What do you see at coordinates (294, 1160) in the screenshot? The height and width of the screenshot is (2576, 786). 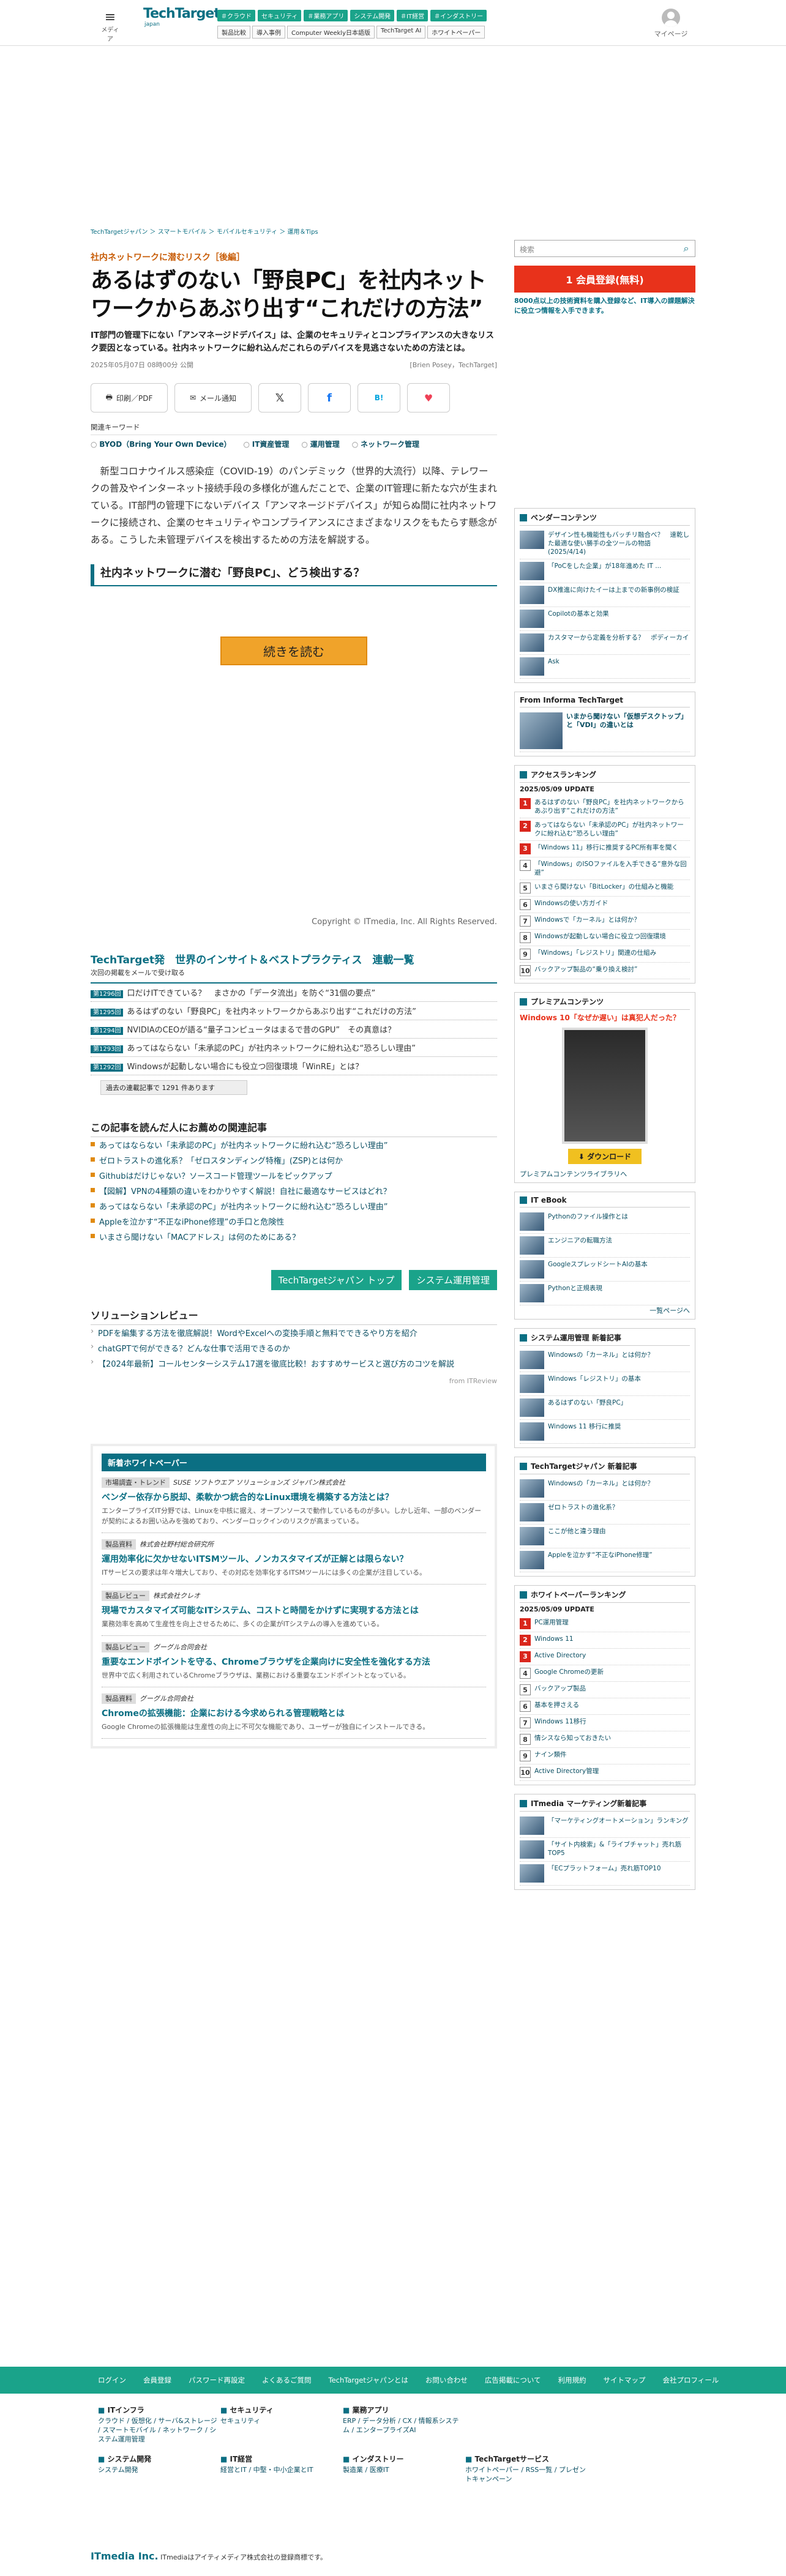 I see `related-item: ゼロトラストの進化系？「ゼロスタンディング特権」(ZSP)とは何か` at bounding box center [294, 1160].